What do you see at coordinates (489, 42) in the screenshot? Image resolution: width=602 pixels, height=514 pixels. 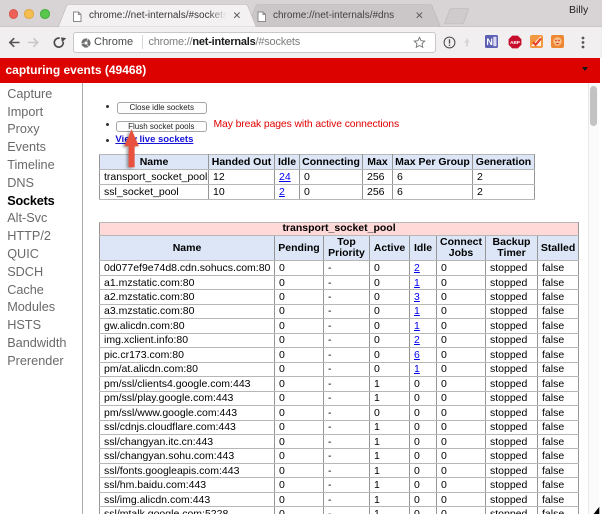 I see `svg-text: N` at bounding box center [489, 42].